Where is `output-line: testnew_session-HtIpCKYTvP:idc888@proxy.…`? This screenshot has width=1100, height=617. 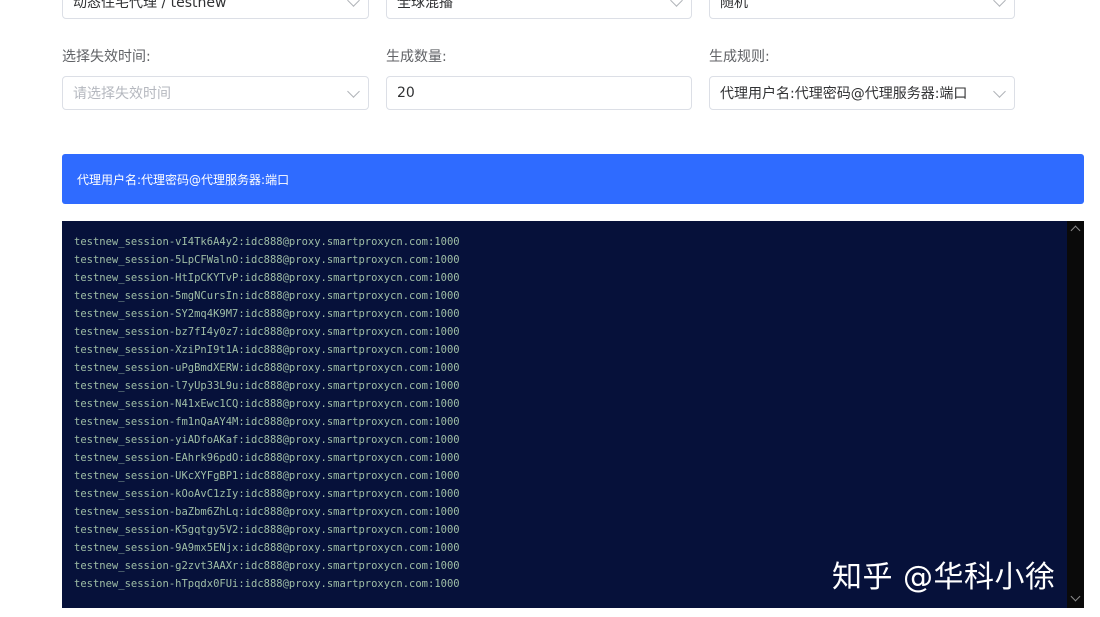
output-line: testnew_session-HtIpCKYTvP:idc888@proxy.… is located at coordinates (267, 278).